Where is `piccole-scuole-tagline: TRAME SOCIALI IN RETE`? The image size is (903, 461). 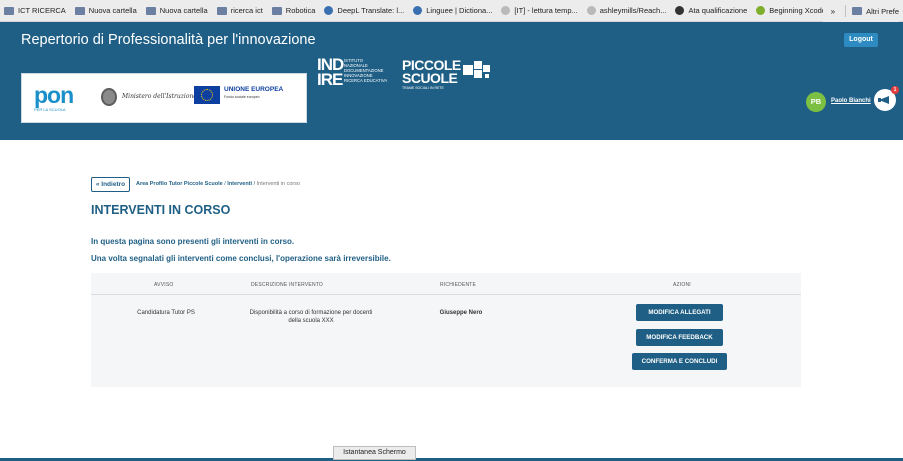 piccole-scuole-tagline: TRAME SOCIALI IN RETE is located at coordinates (423, 88).